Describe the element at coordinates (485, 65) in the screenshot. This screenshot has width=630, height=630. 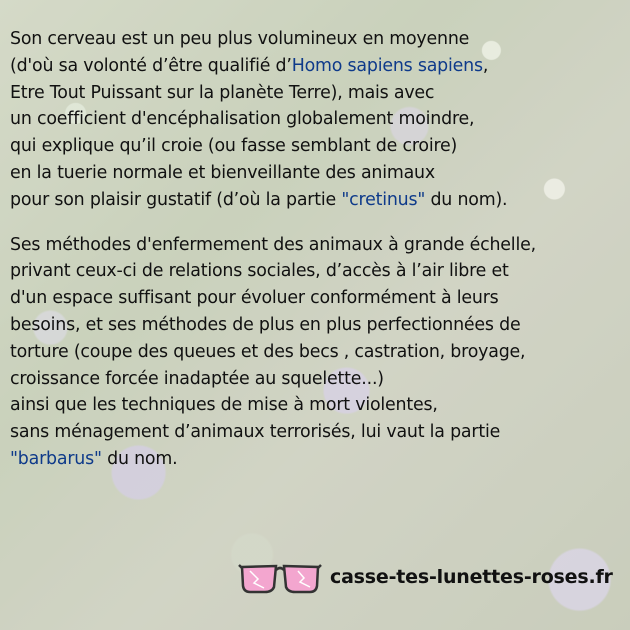
I see `p1-line-2-end: ,` at that location.